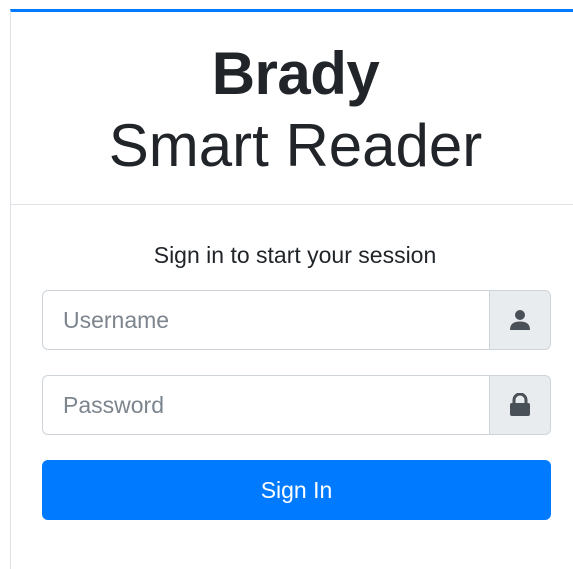 The width and height of the screenshot is (573, 569). I want to click on sign-in-button: Sign In, so click(296, 490).